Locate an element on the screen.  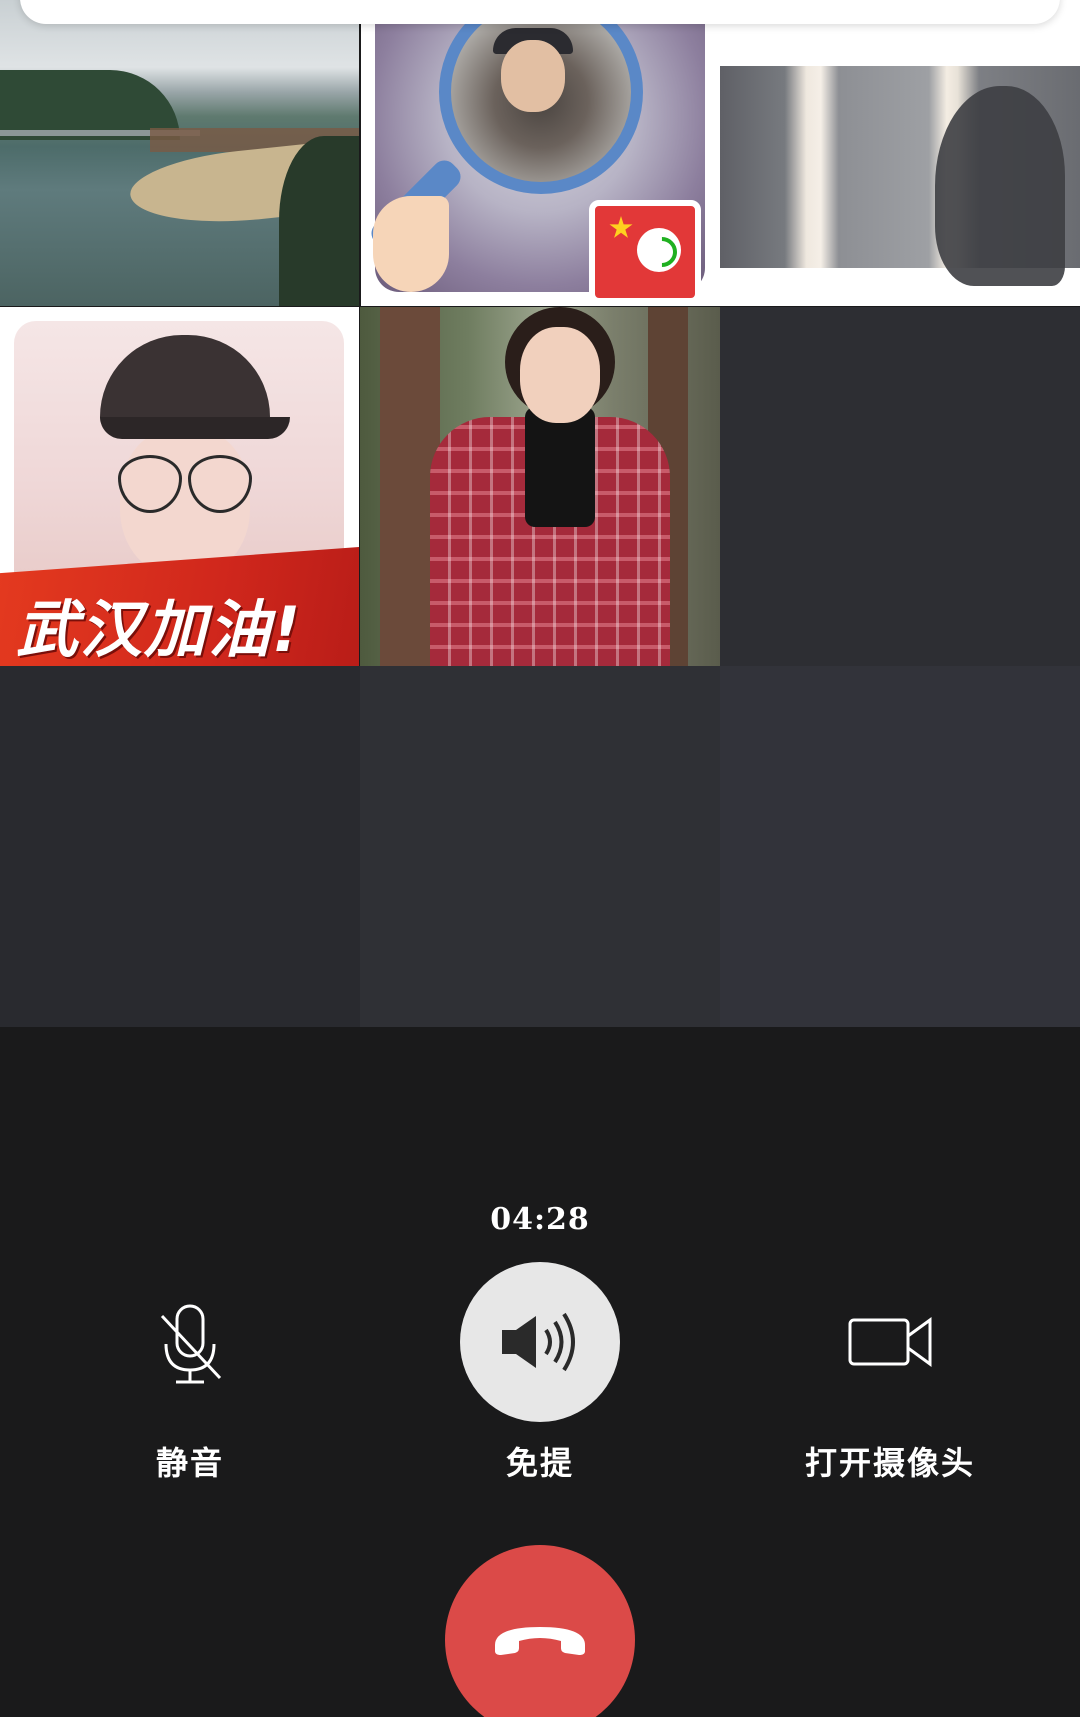
mute-label: 静音 is located at coordinates (189, 1463).